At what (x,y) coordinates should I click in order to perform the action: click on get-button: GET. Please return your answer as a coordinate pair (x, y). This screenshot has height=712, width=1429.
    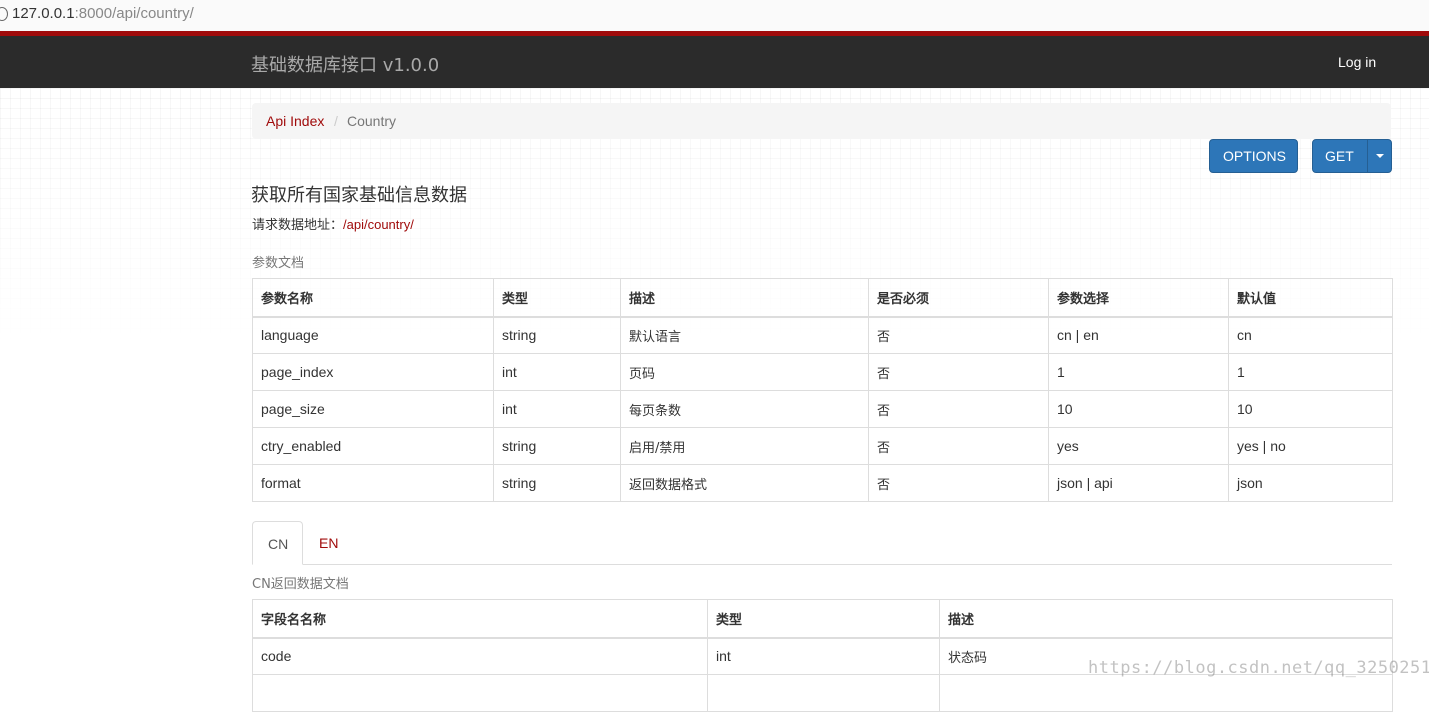
    Looking at the image, I should click on (1352, 156).